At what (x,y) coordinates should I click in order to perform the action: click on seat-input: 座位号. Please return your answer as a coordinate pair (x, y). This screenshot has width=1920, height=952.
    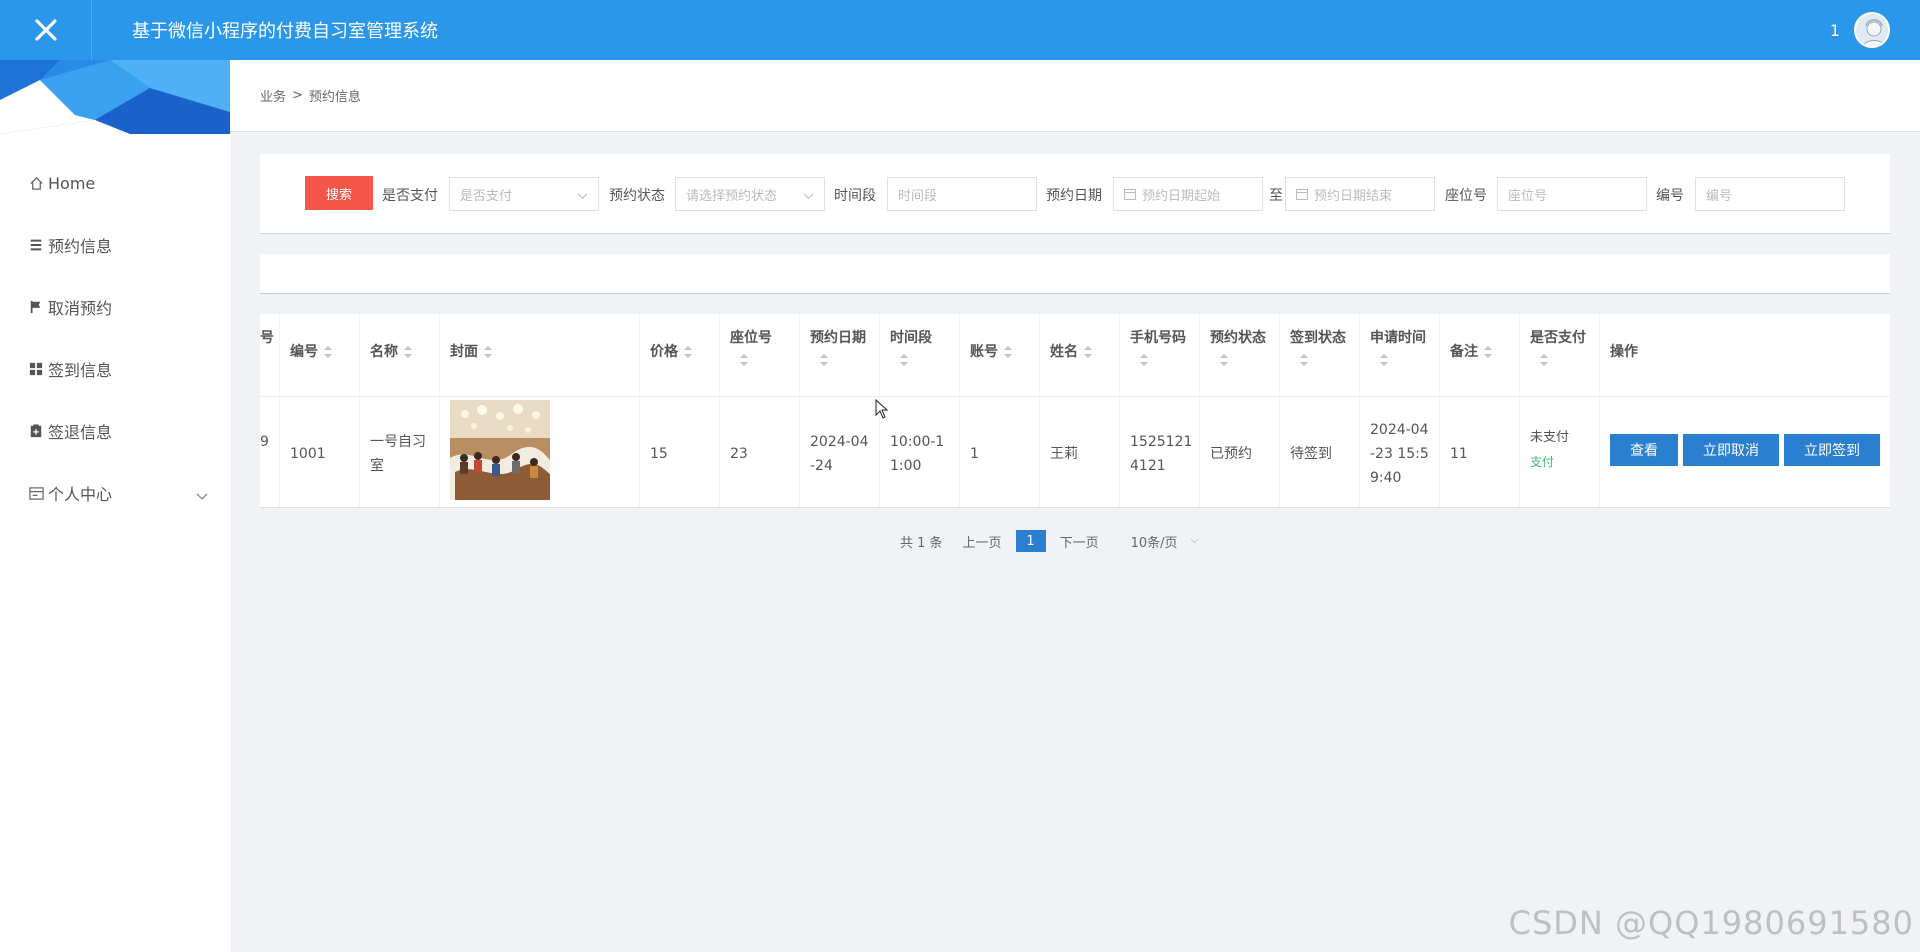
    Looking at the image, I should click on (1572, 194).